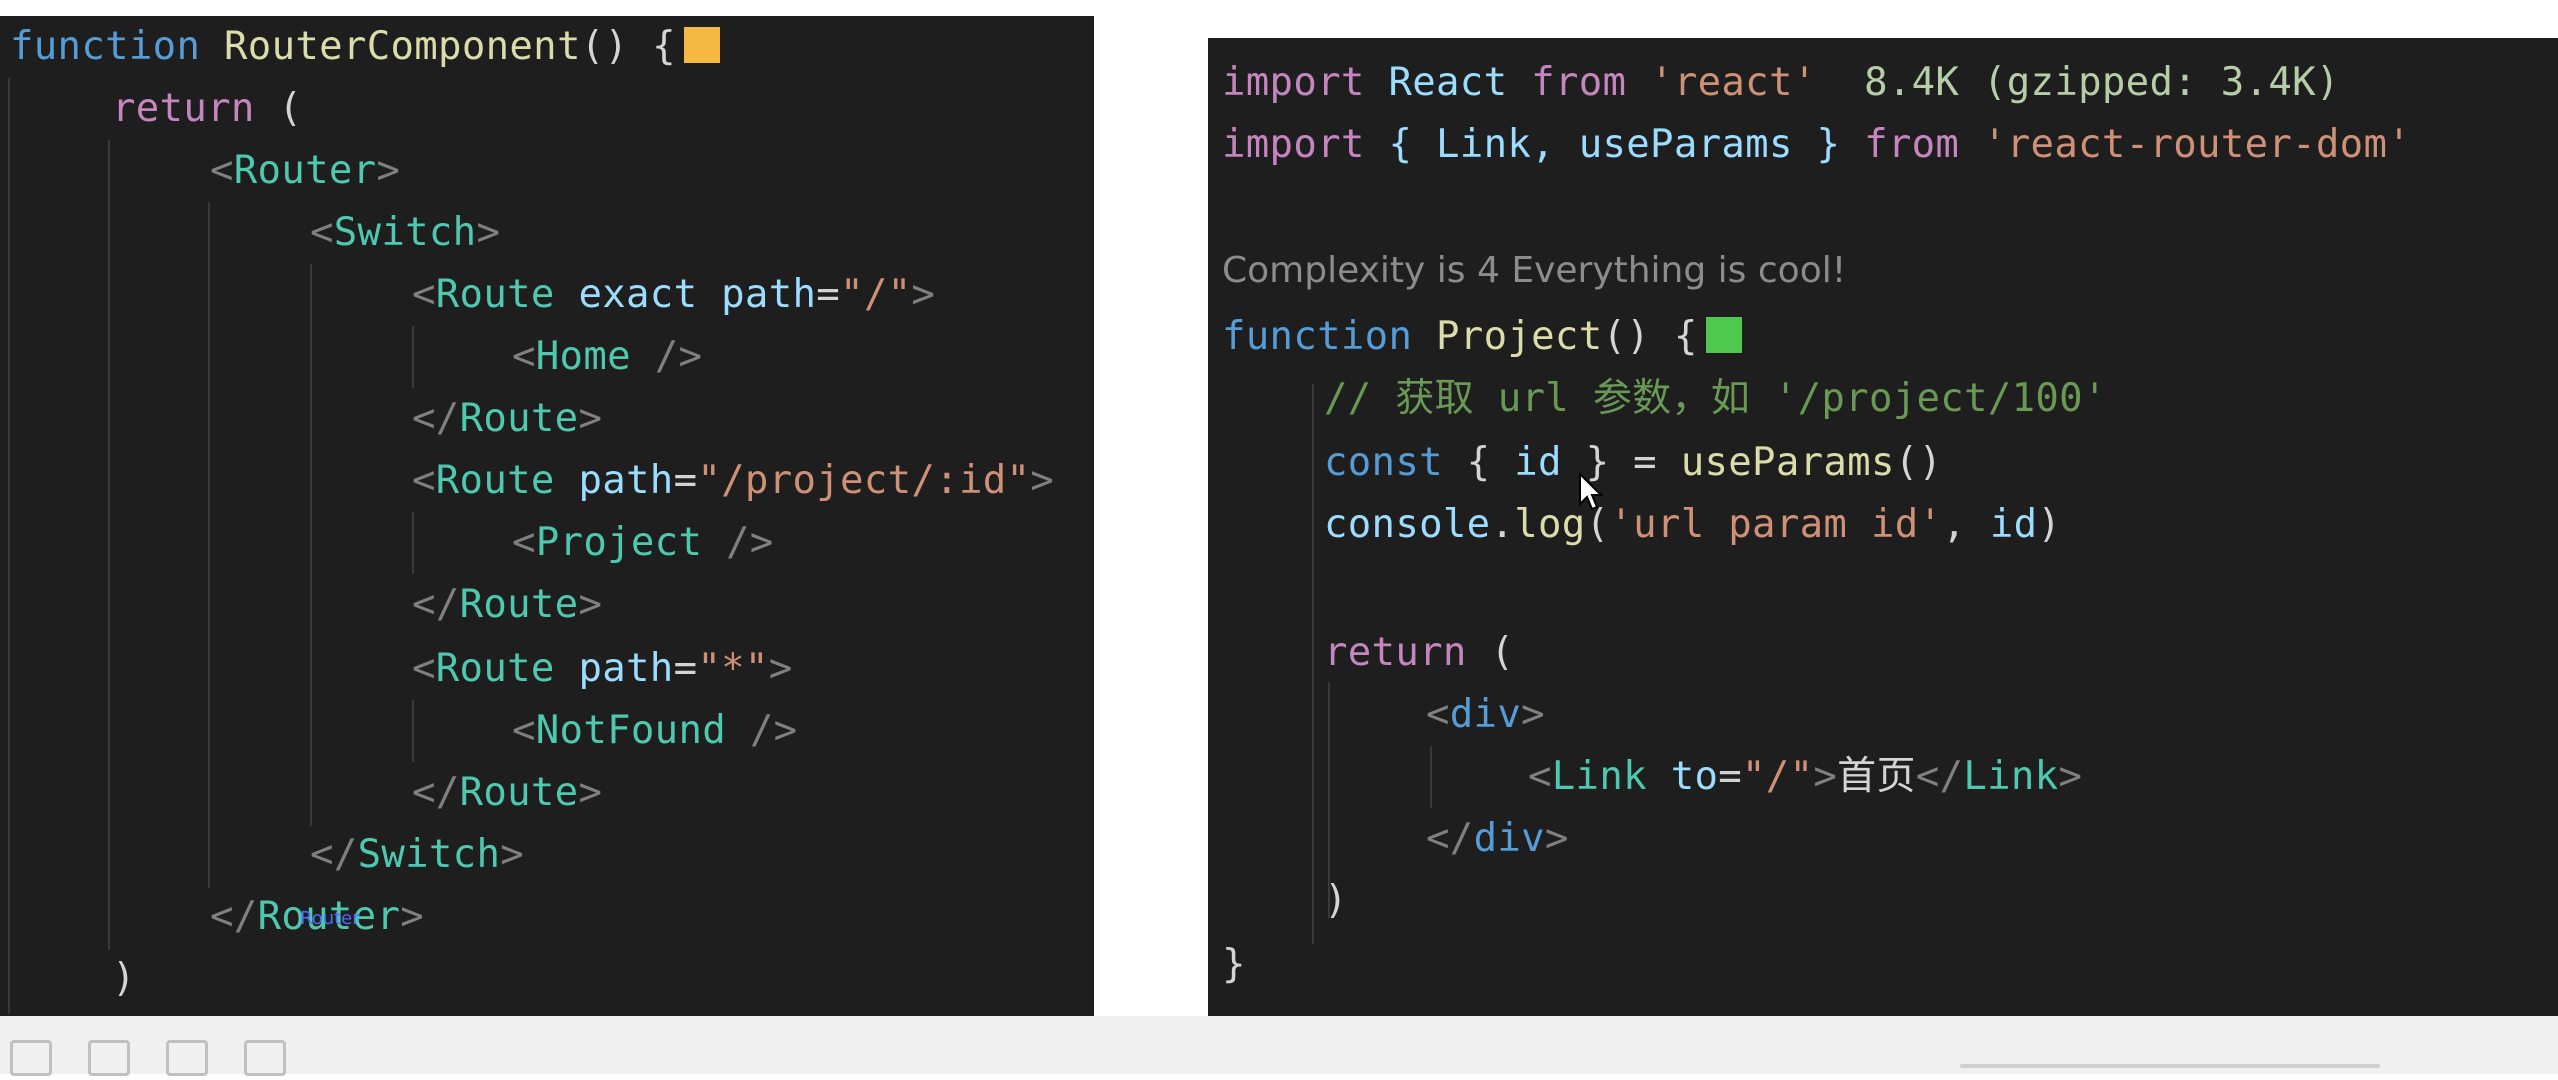 The height and width of the screenshot is (1080, 2558). What do you see at coordinates (402, 46) in the screenshot?
I see `function-name: RouterComponent` at bounding box center [402, 46].